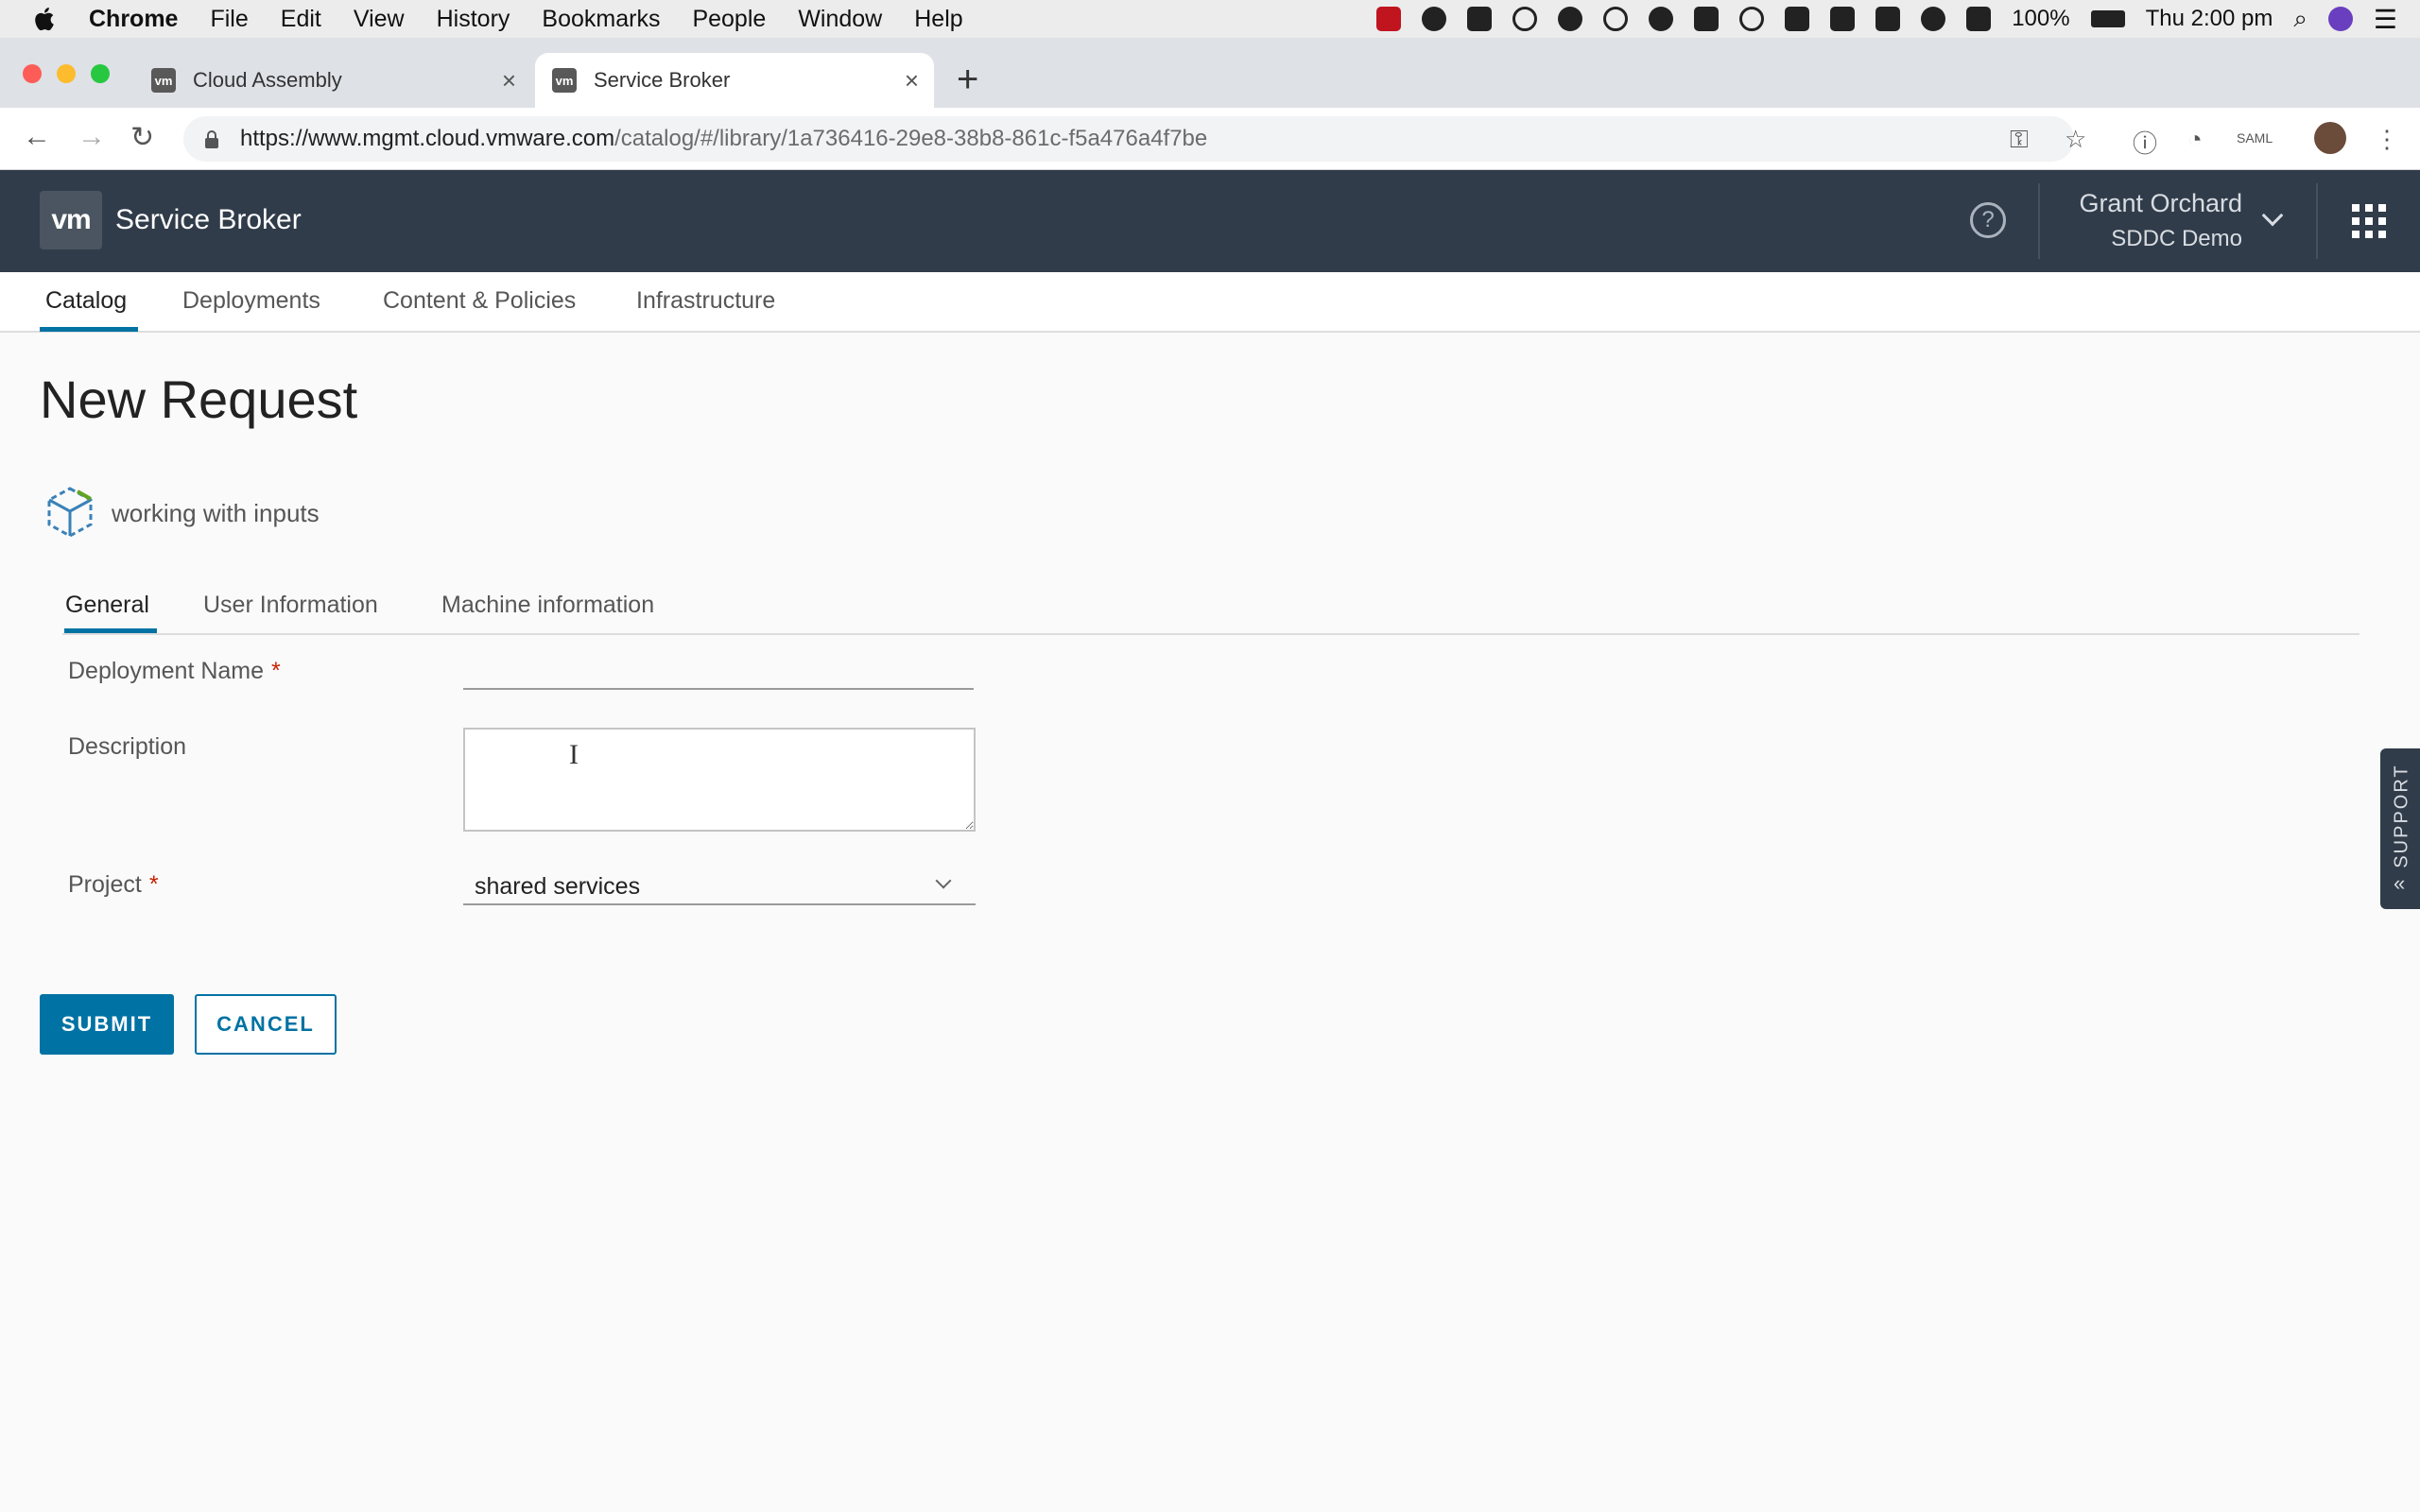 The height and width of the screenshot is (1512, 2420). What do you see at coordinates (2210, 19) in the screenshot?
I see `clock: Thu 2:00 pm` at bounding box center [2210, 19].